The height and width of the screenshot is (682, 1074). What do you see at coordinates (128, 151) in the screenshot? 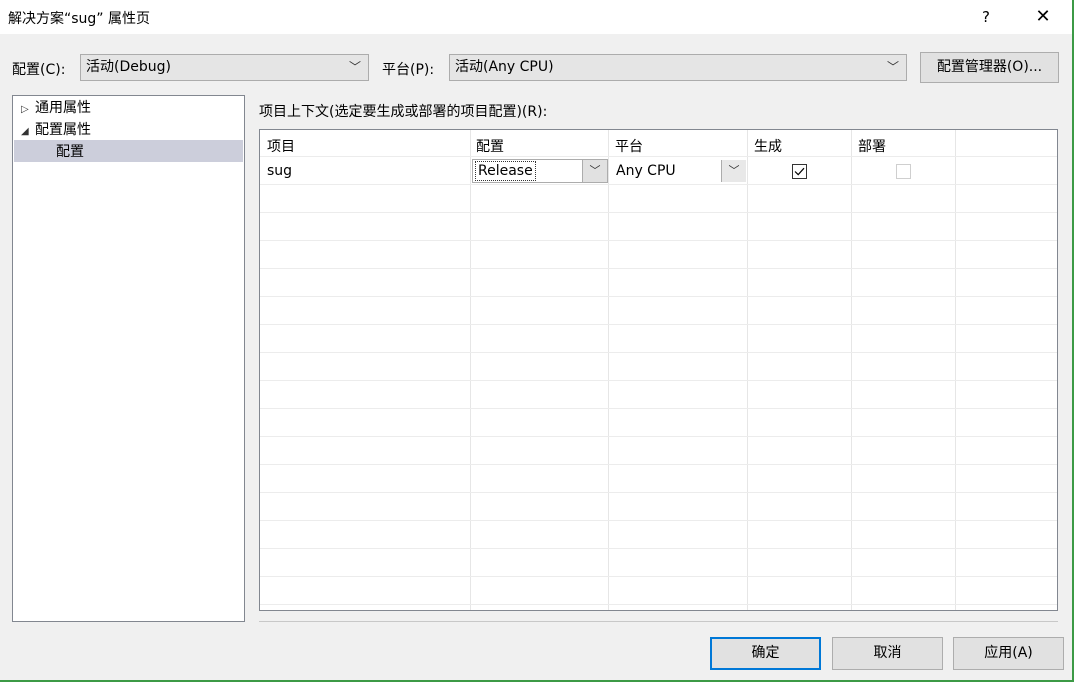
I see `tree-selection-highlight` at bounding box center [128, 151].